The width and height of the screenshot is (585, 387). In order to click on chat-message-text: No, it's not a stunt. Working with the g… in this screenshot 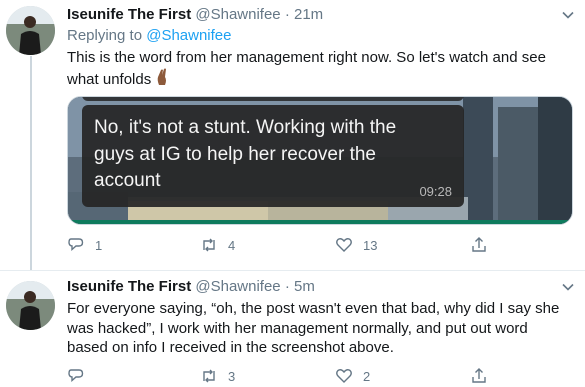, I will do `click(245, 154)`.